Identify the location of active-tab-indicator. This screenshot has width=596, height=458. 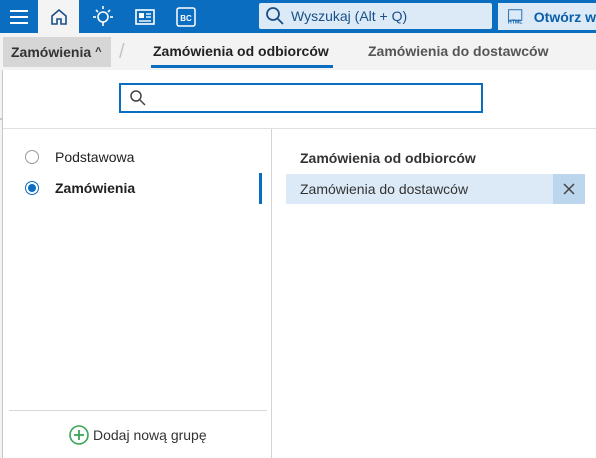
(242, 66).